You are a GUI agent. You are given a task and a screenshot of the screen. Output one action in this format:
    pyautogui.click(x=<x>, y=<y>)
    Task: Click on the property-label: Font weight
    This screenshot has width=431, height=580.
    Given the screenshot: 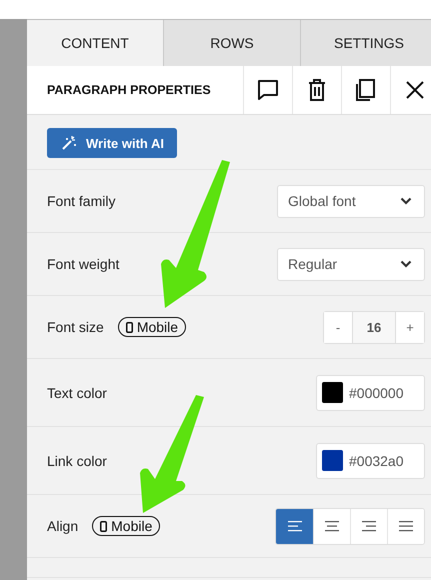 What is the action you would take?
    pyautogui.click(x=83, y=264)
    